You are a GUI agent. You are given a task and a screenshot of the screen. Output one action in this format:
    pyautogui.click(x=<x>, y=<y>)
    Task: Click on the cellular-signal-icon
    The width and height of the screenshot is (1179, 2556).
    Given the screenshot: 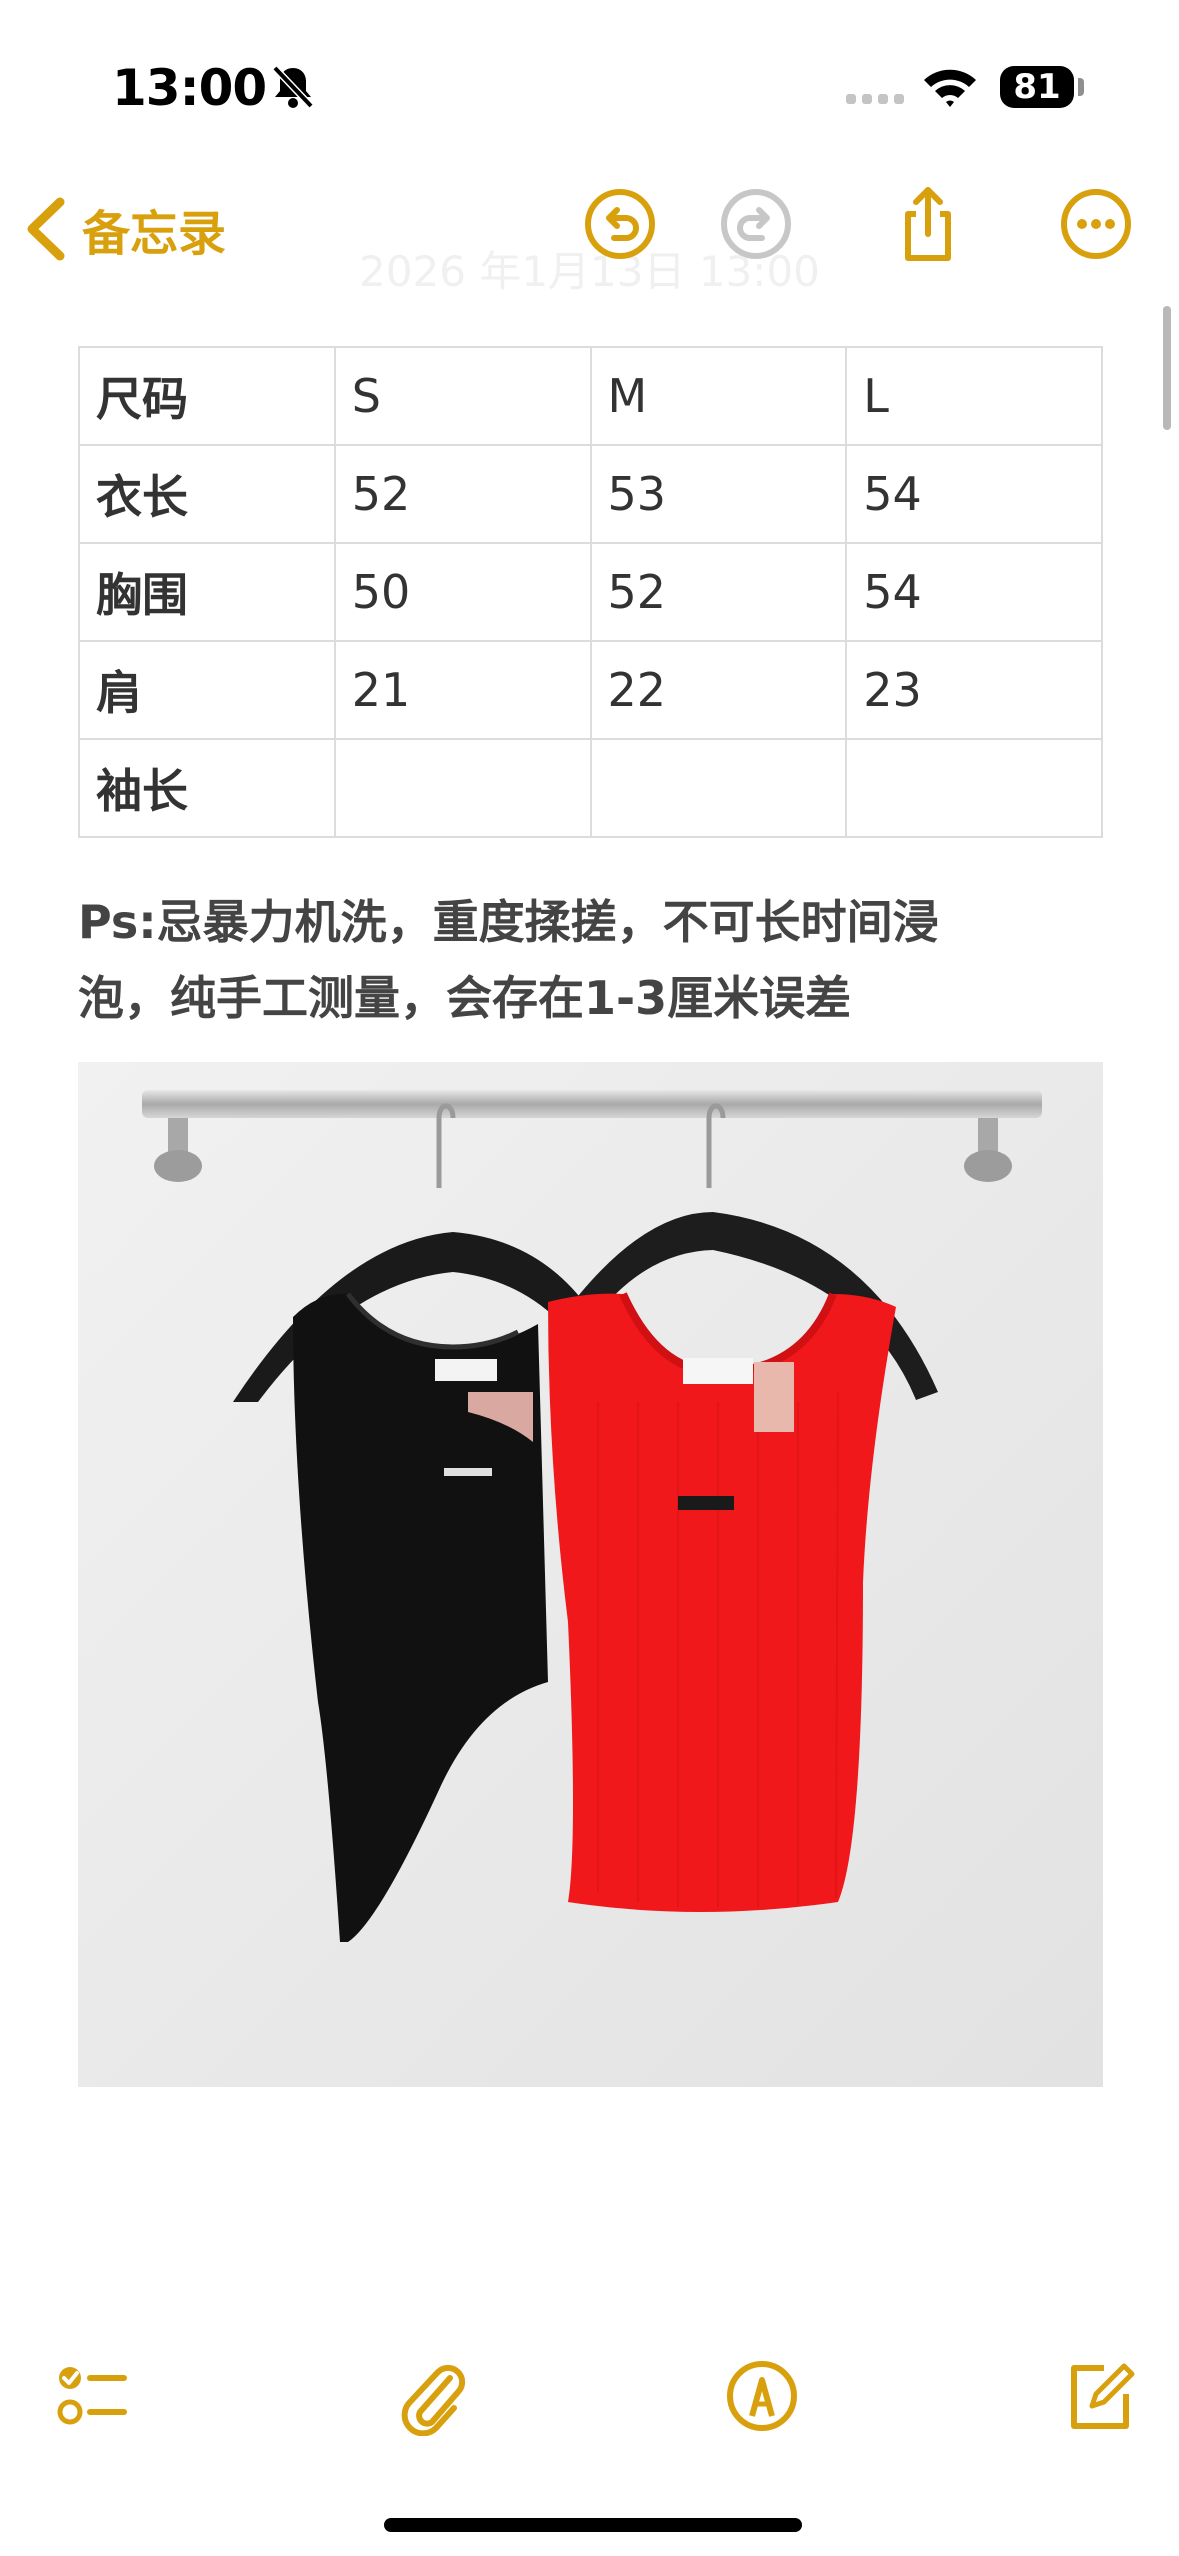 What is the action you would take?
    pyautogui.click(x=875, y=99)
    